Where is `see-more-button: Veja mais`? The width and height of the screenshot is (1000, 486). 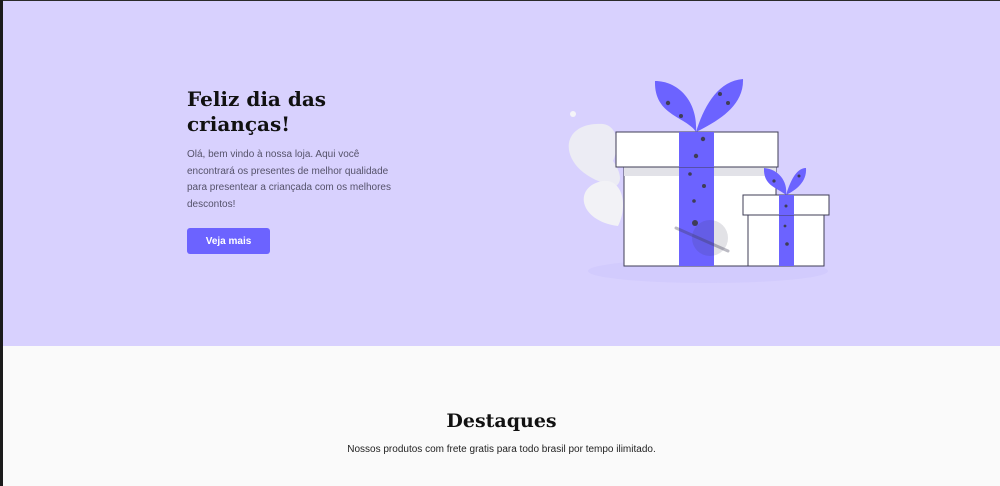
see-more-button: Veja mais is located at coordinates (228, 241).